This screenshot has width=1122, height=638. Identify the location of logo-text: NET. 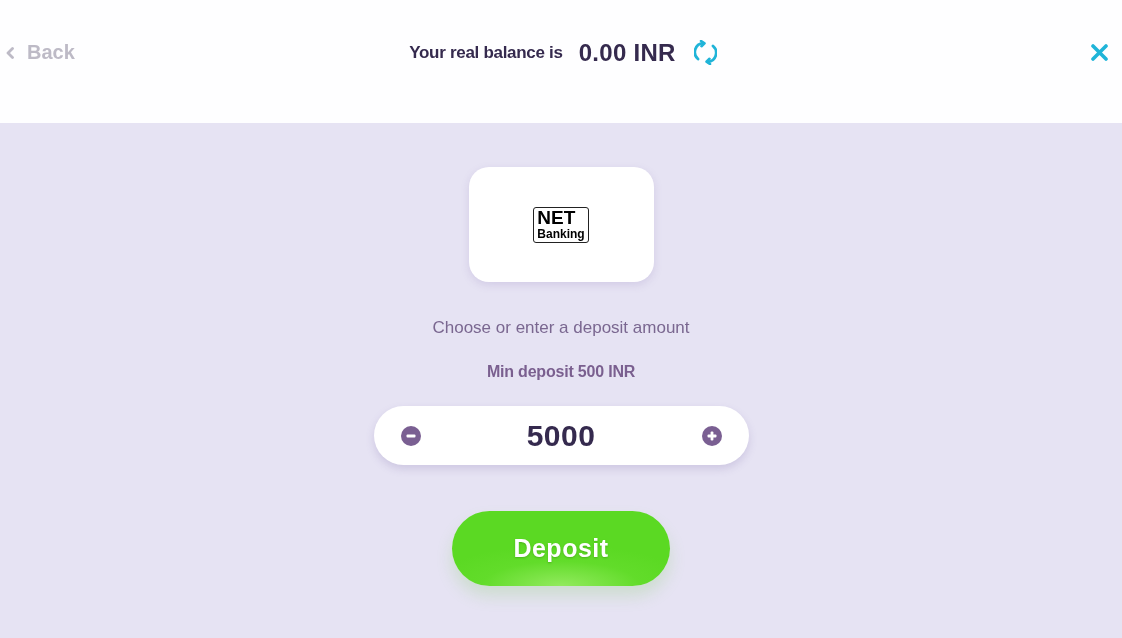
(556, 217).